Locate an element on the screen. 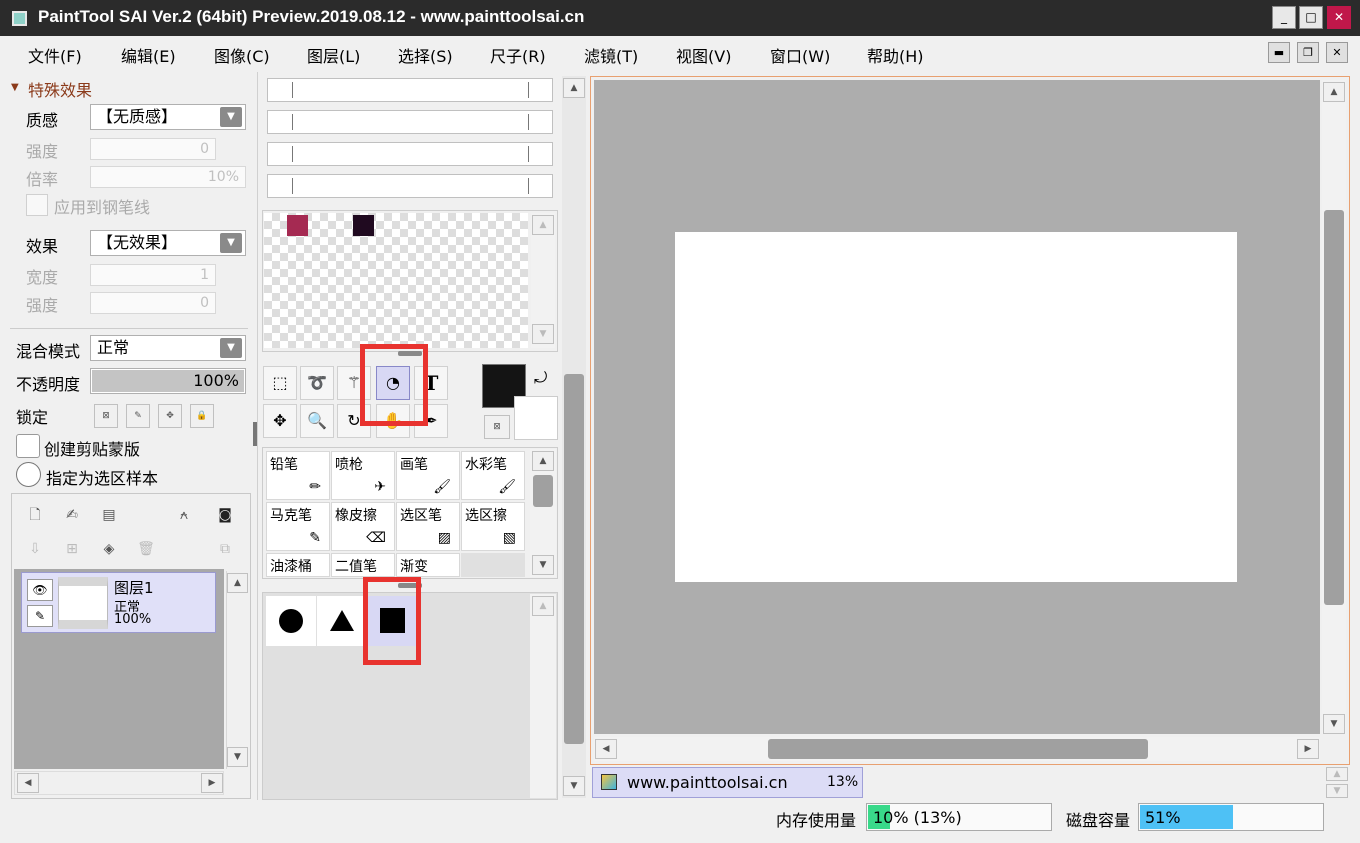 The height and width of the screenshot is (843, 1360). layer-effect-icon: ⍲ is located at coordinates (184, 515).